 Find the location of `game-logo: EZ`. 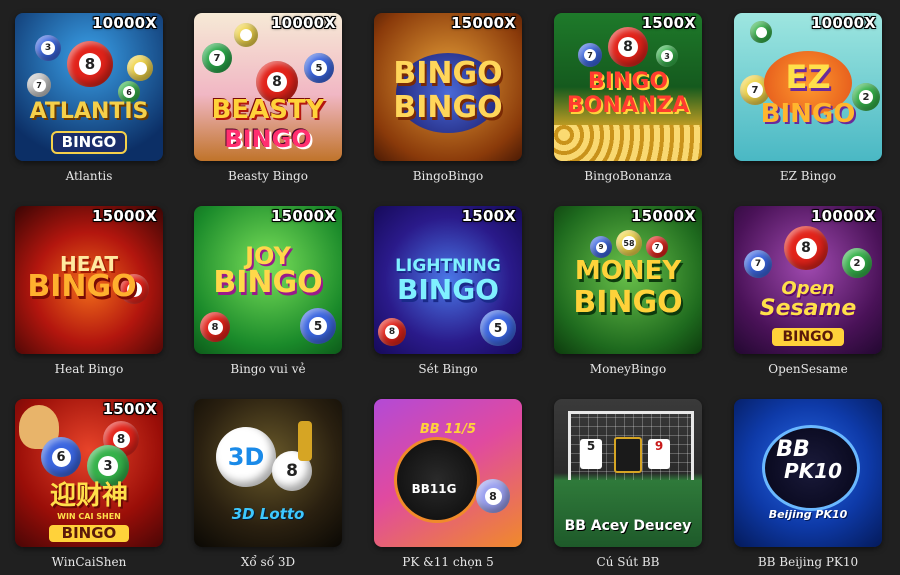

game-logo: EZ is located at coordinates (808, 77).